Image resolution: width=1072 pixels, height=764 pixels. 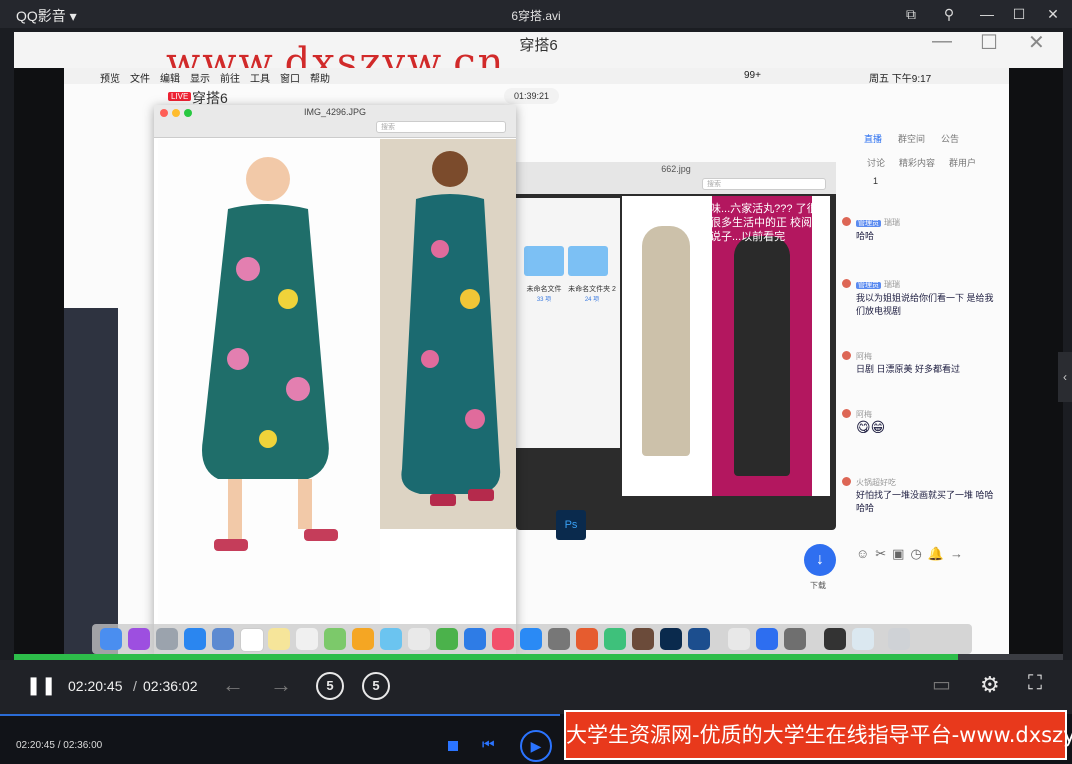 What do you see at coordinates (676, 169) in the screenshot?
I see `preview2-title: 662.jpg` at bounding box center [676, 169].